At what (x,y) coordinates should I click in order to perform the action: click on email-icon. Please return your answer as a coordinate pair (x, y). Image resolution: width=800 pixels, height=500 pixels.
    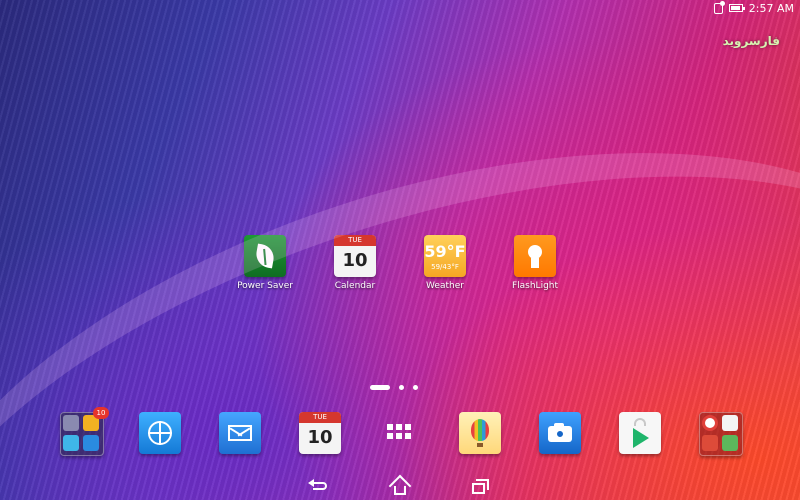
    Looking at the image, I should click on (240, 433).